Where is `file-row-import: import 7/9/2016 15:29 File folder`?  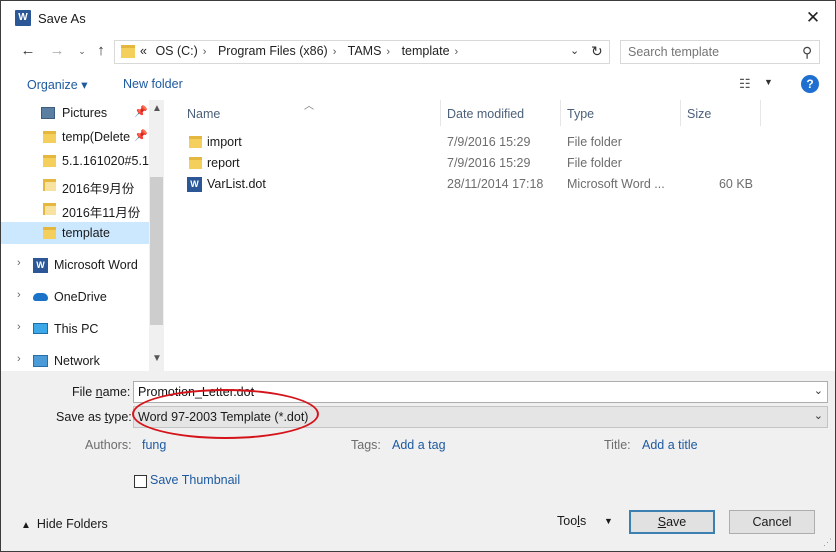
file-row-import: import 7/9/2016 15:29 File folder is located at coordinates (471, 142).